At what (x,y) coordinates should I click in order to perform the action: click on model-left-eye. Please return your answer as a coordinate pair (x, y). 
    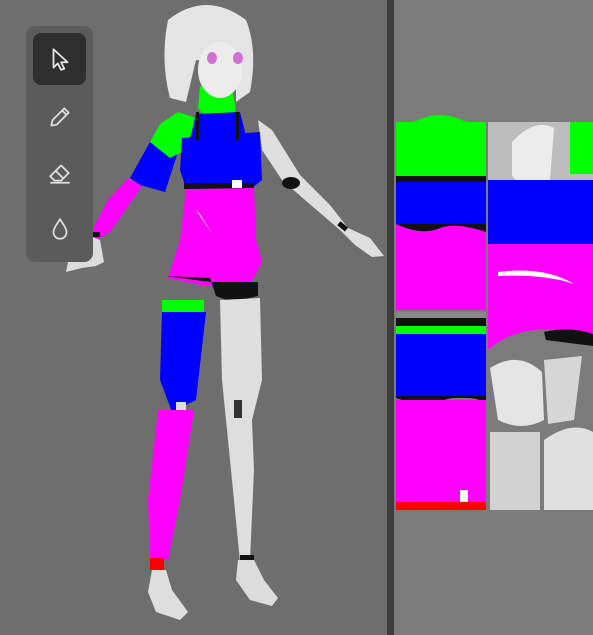
    Looking at the image, I should click on (212, 58).